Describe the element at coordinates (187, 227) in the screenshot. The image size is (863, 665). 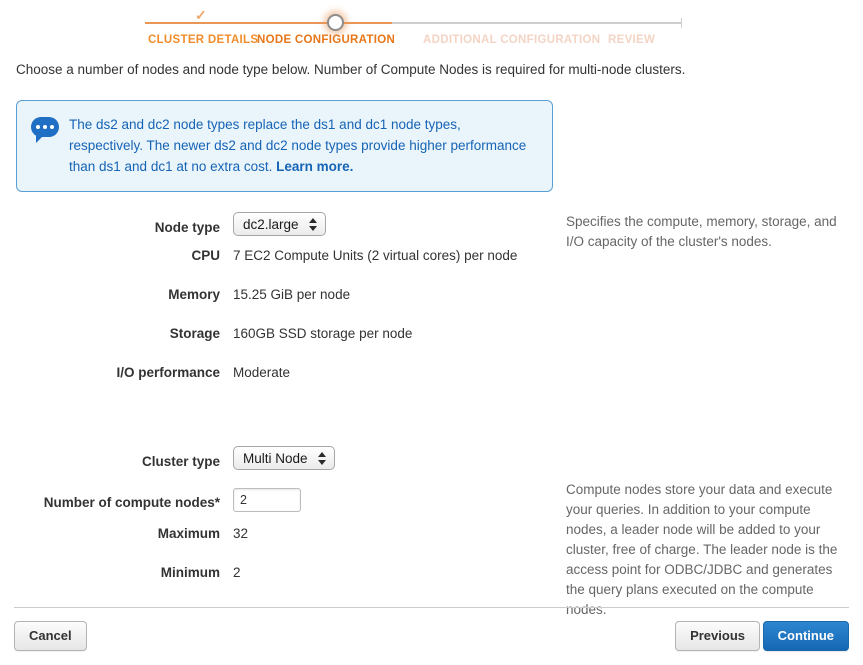
I see `label-node-type: Node type` at that location.